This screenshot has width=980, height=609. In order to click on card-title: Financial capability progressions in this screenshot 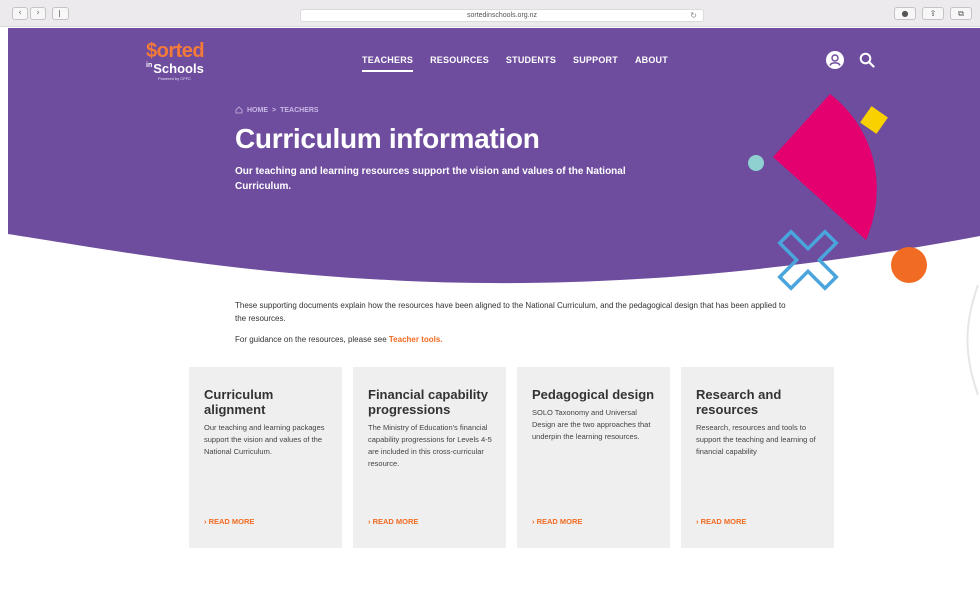, I will do `click(428, 402)`.